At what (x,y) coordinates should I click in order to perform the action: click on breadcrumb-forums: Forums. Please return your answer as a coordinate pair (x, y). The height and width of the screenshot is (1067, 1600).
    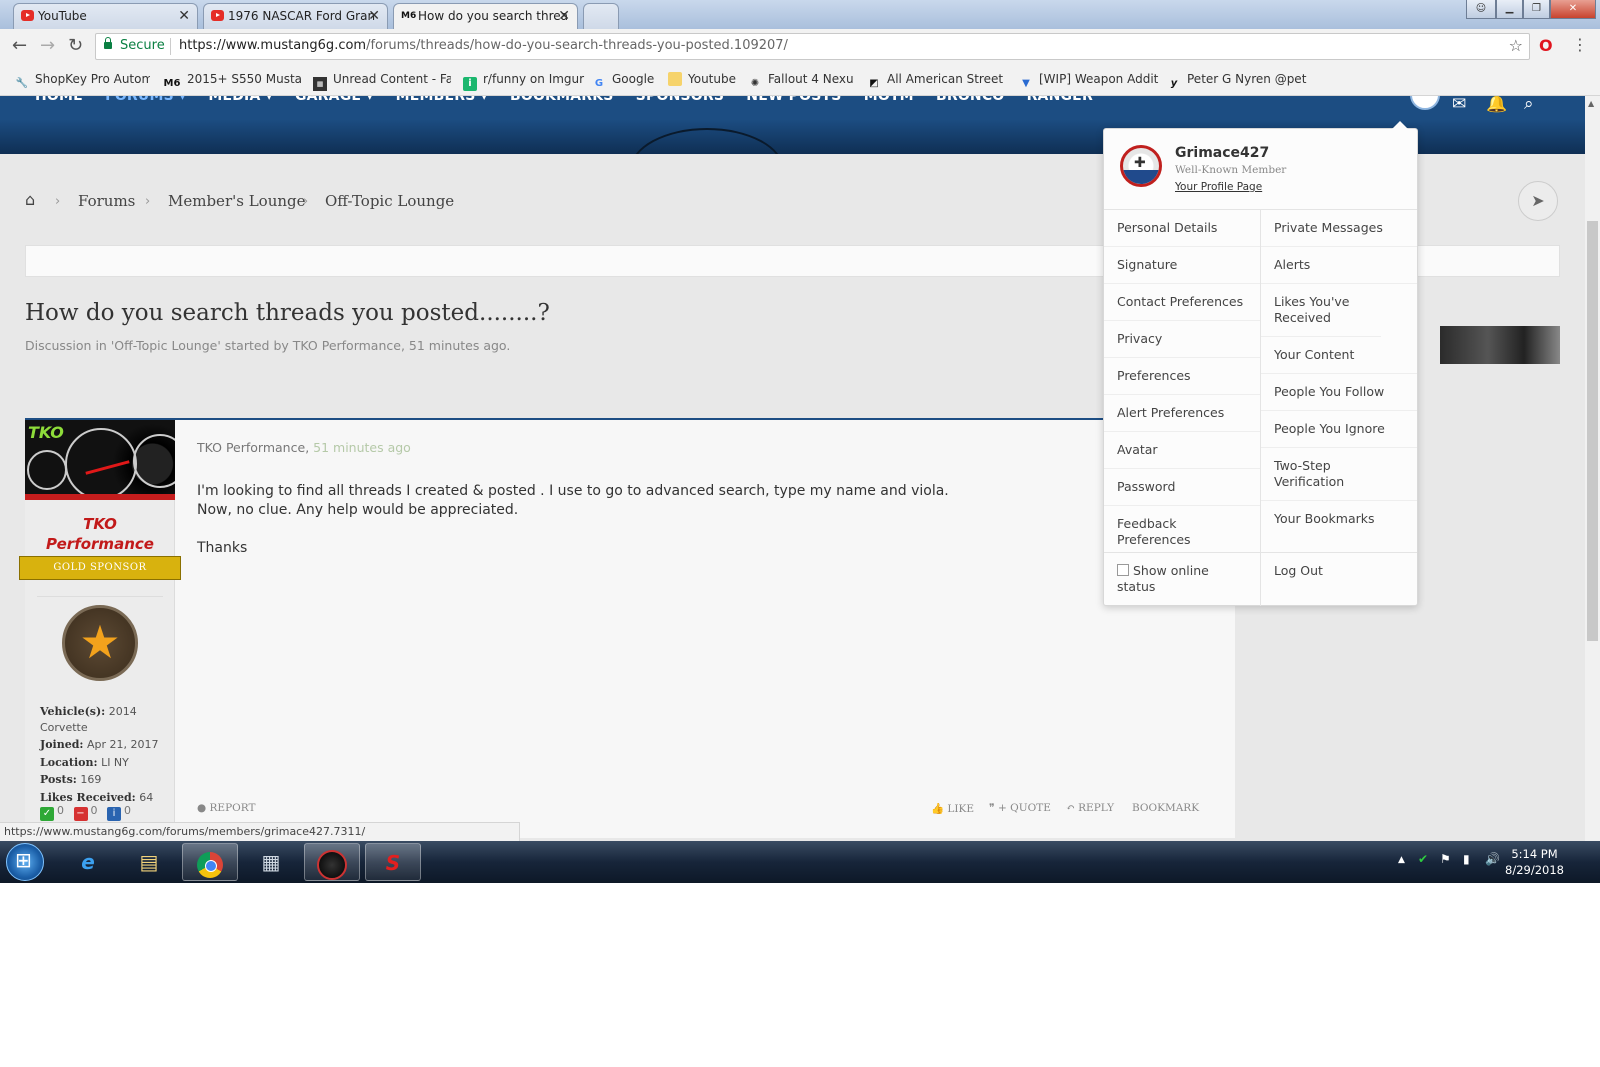
    Looking at the image, I should click on (106, 201).